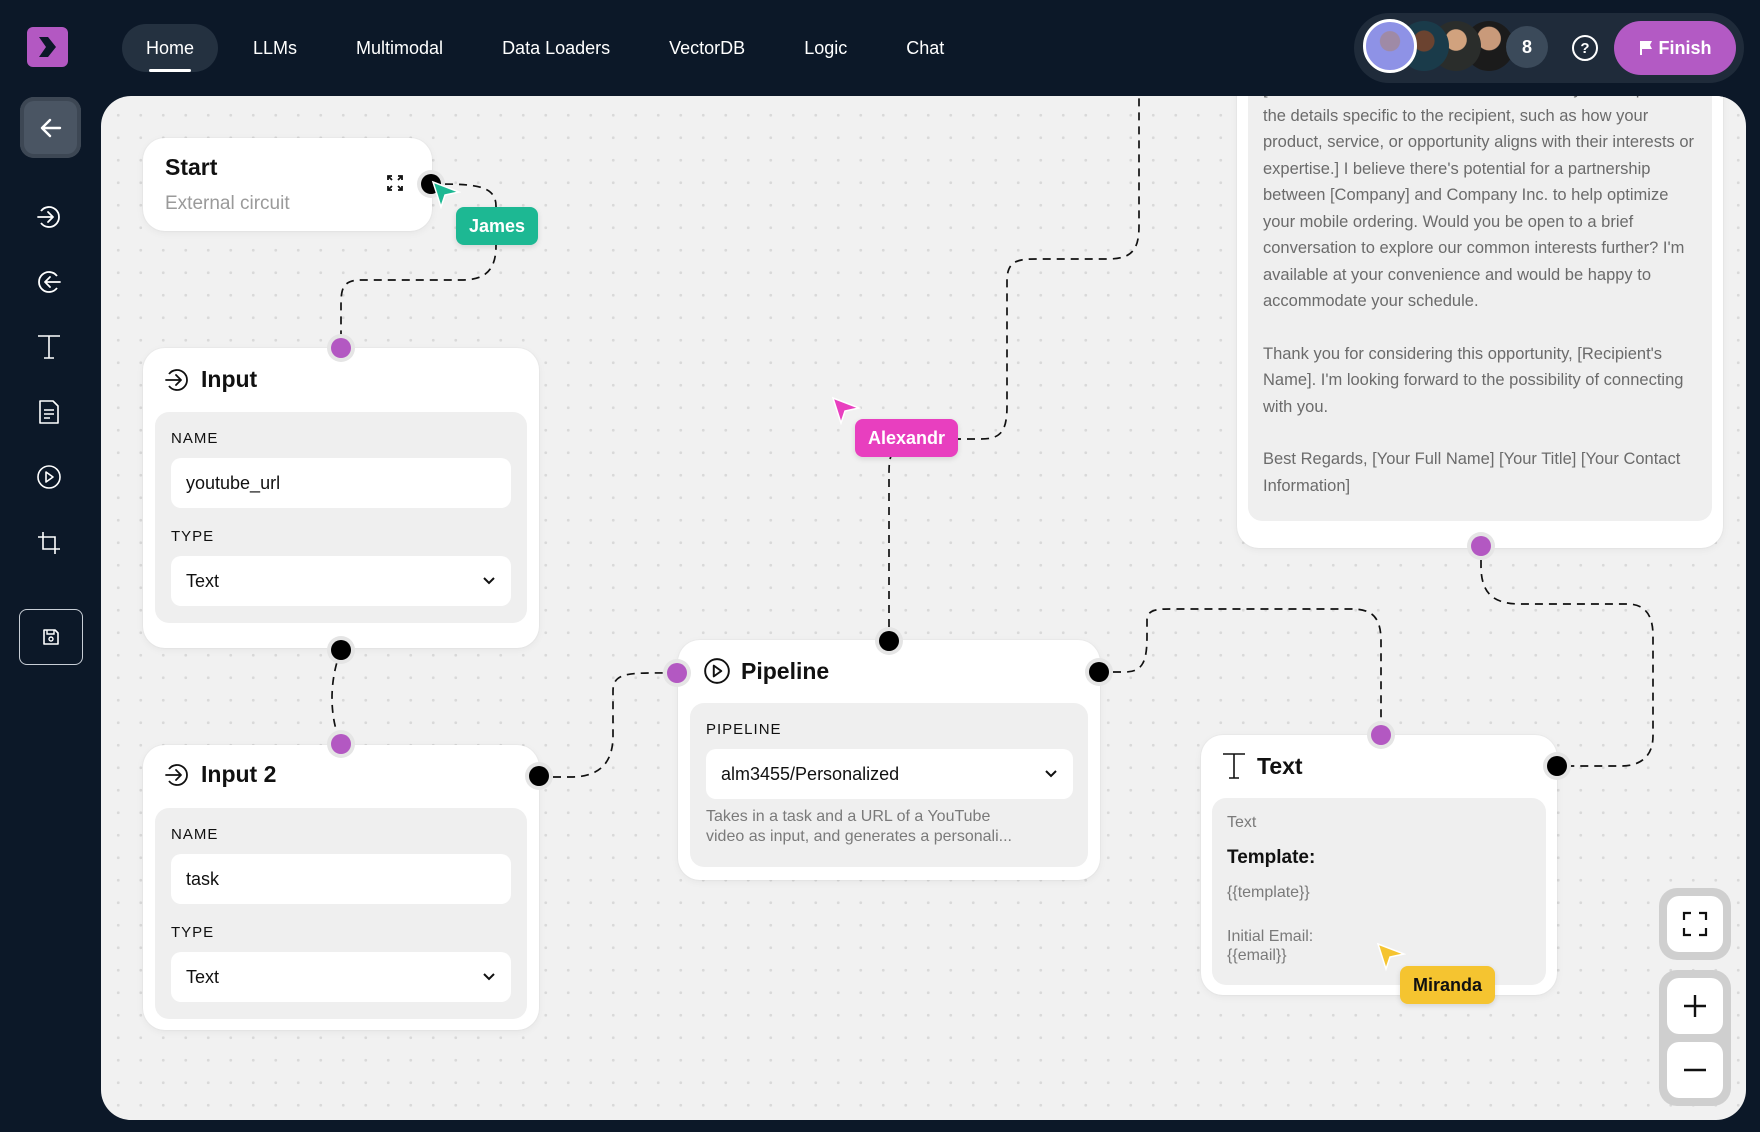 This screenshot has width=1760, height=1132. I want to click on collaboration-bar: 8 ? Finish, so click(1549, 48).